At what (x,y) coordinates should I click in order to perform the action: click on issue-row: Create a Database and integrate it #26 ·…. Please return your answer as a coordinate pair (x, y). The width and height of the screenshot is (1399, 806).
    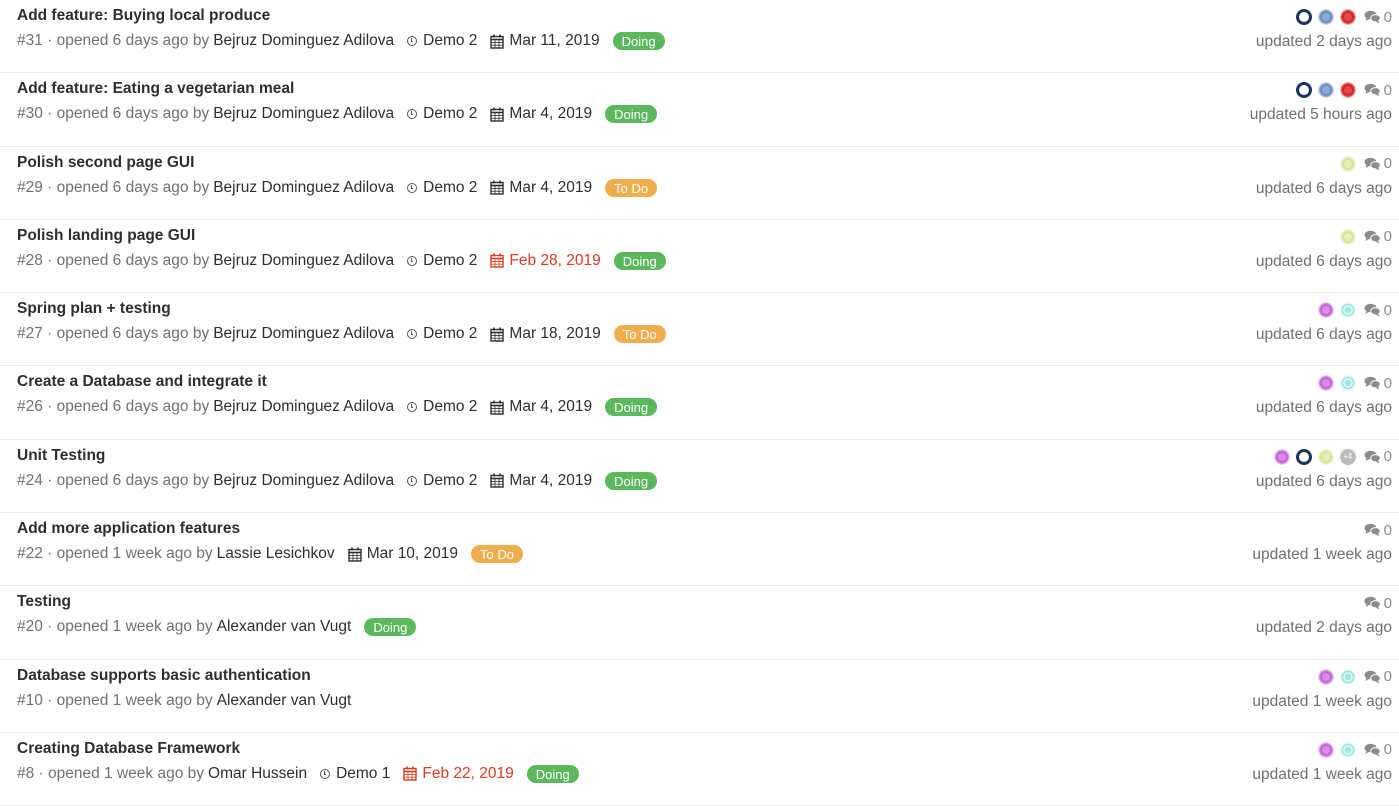
    Looking at the image, I should click on (699, 403).